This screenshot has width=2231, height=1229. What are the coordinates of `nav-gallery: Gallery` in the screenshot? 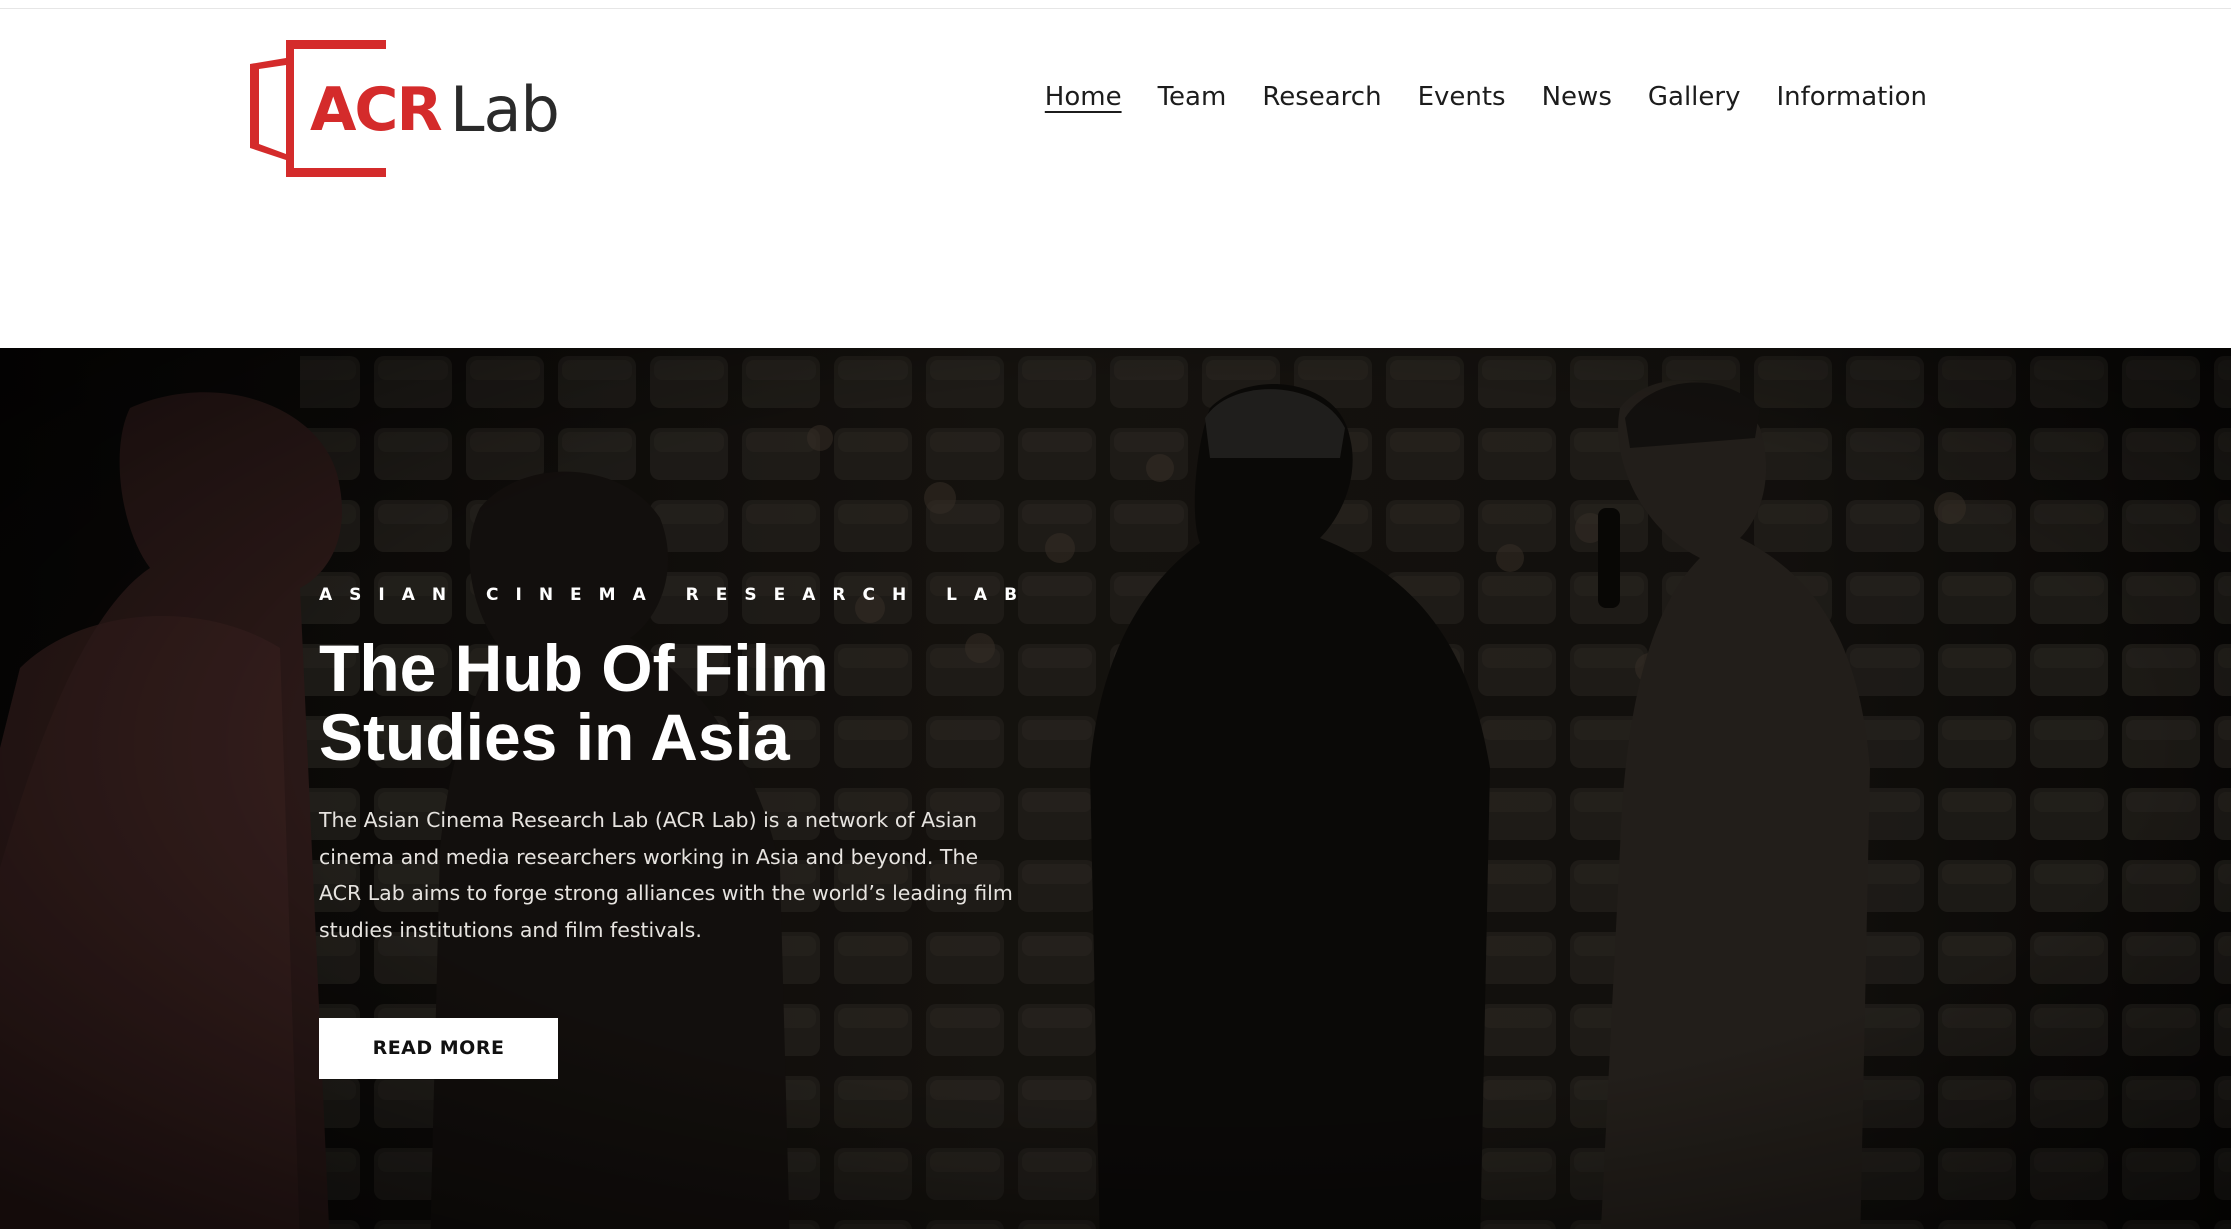 It's located at (1694, 97).